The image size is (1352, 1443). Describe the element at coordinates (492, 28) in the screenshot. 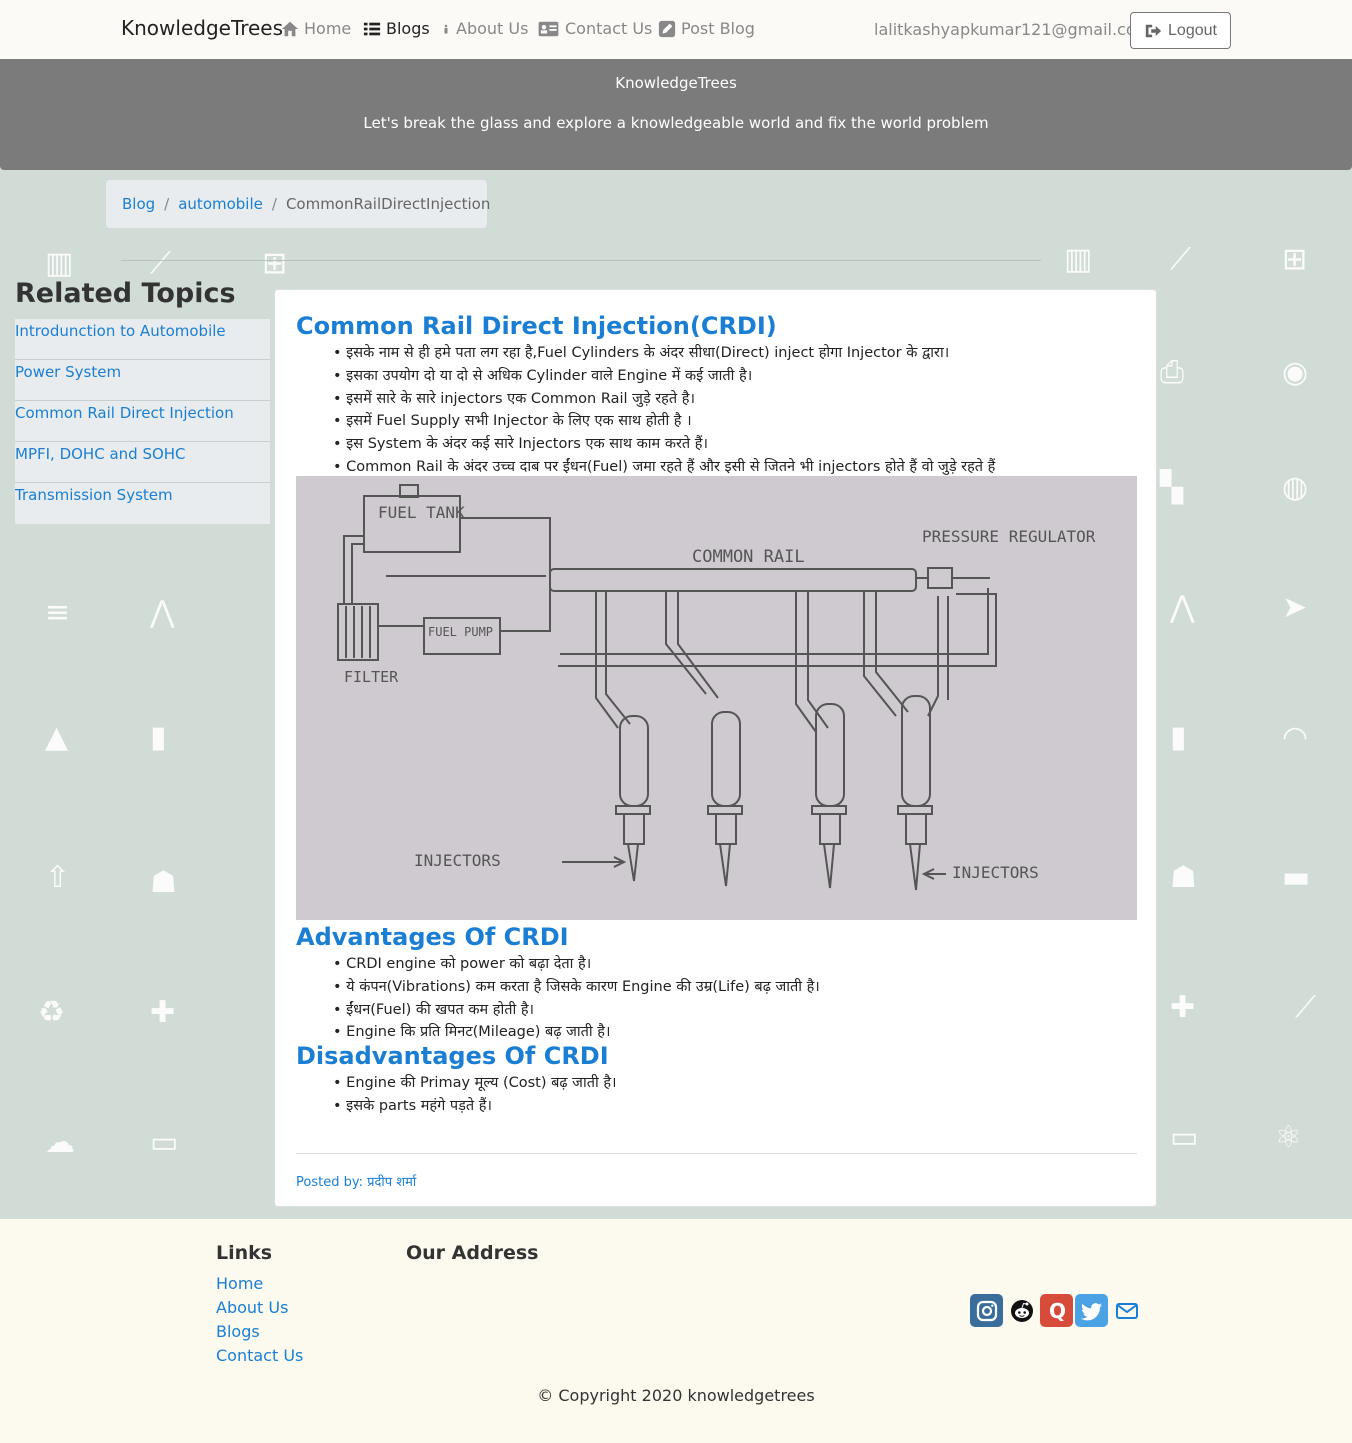

I see `nav-about-label: About Us` at that location.